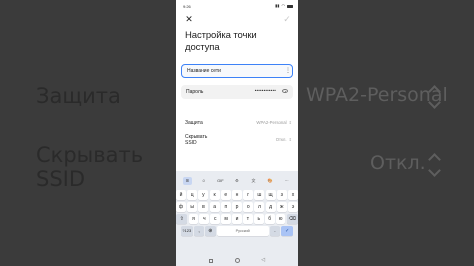 The image size is (474, 266). What do you see at coordinates (259, 195) in the screenshot?
I see `key: ш` at bounding box center [259, 195].